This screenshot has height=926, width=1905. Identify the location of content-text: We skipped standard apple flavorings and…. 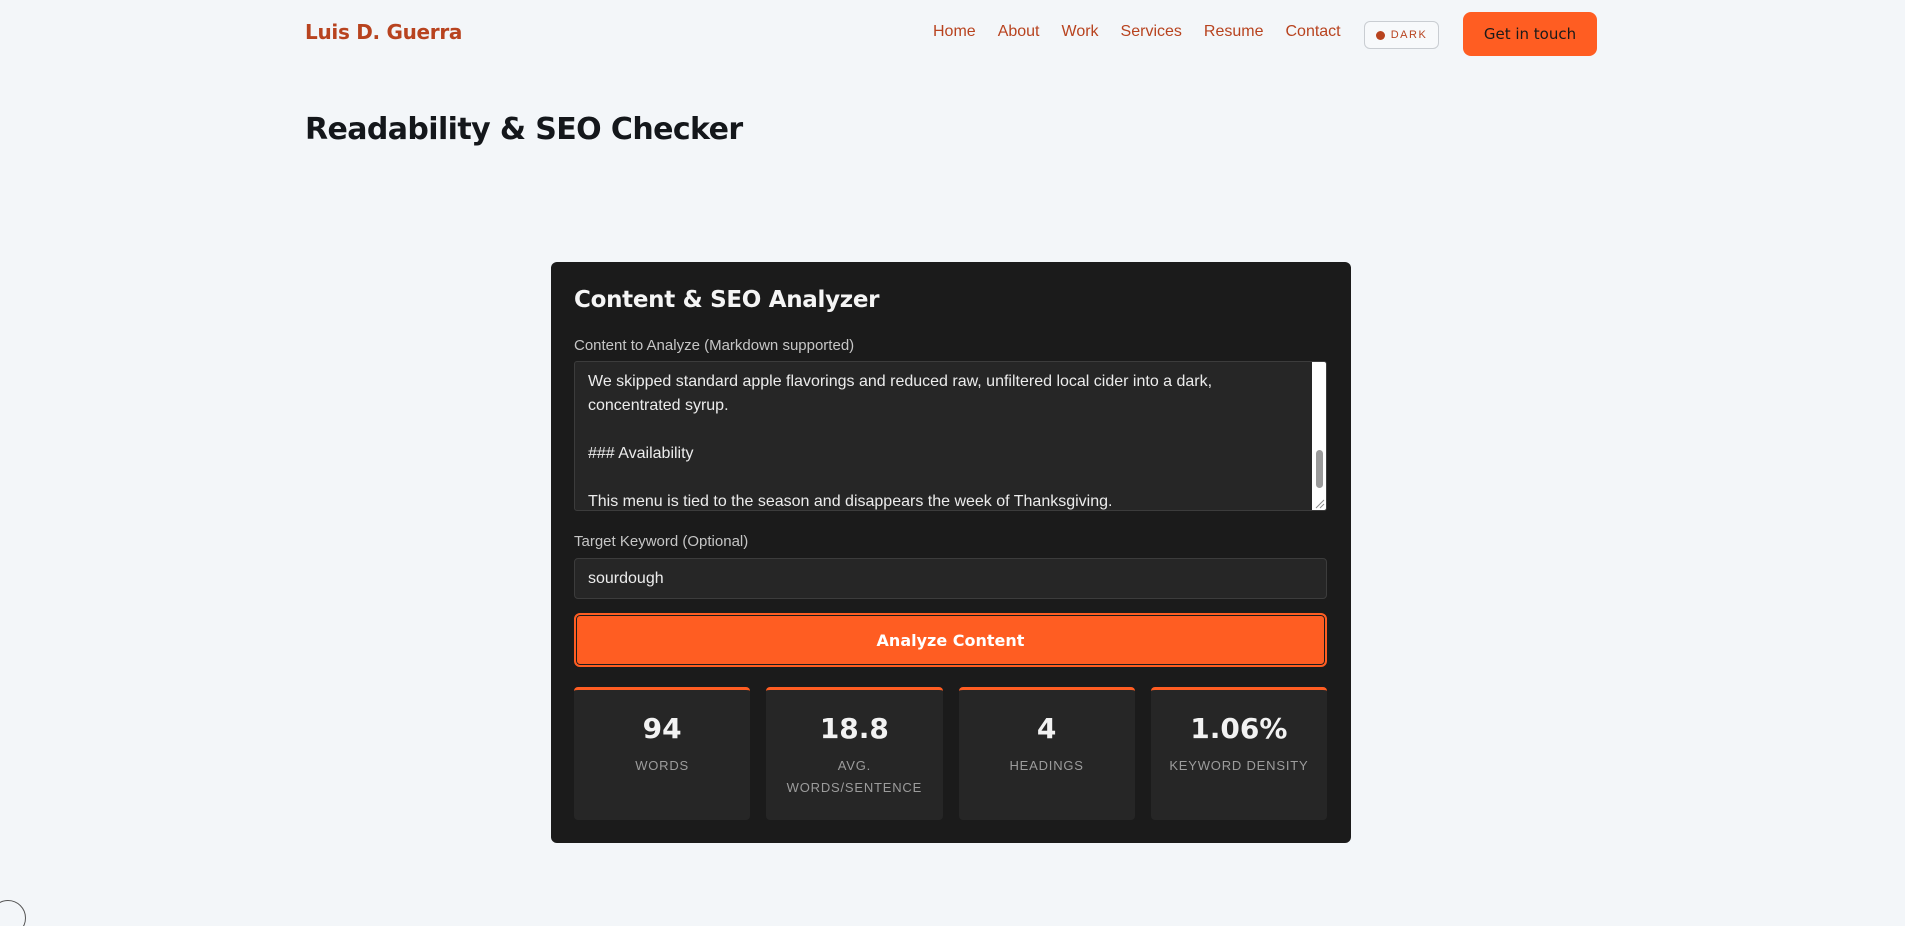
(945, 440).